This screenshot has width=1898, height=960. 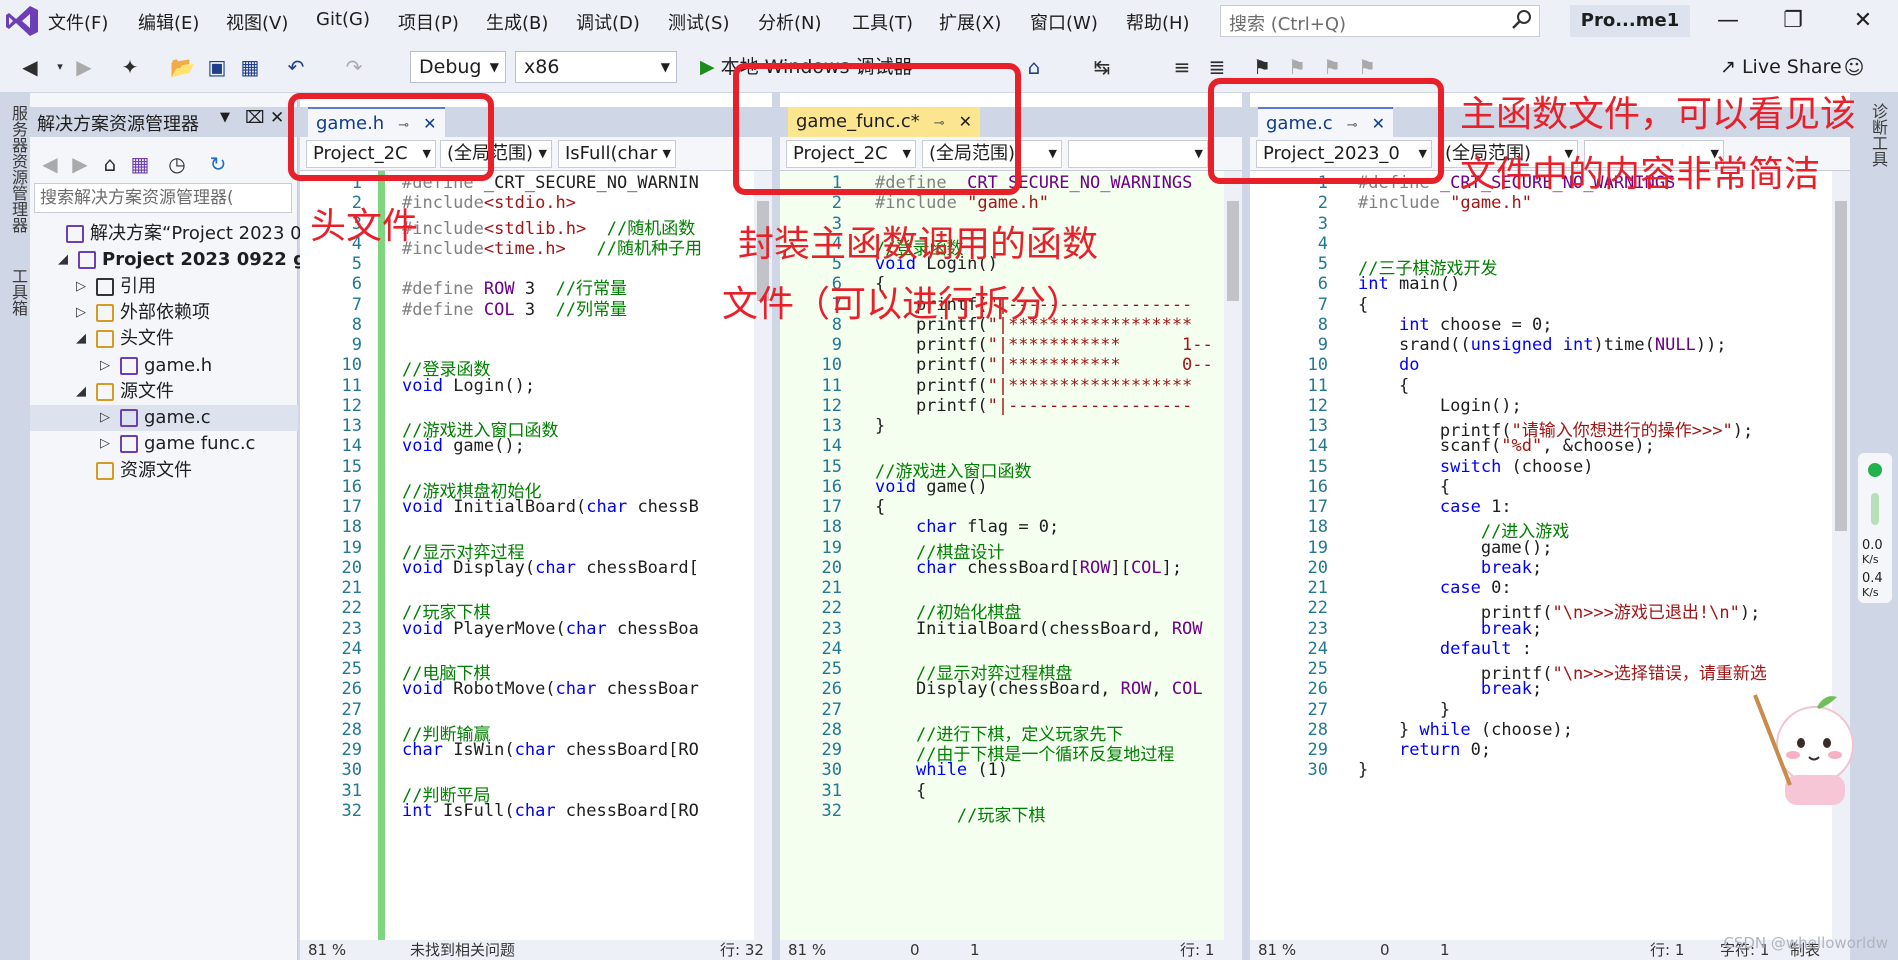 I want to click on code-line: int main(), so click(x=1409, y=284).